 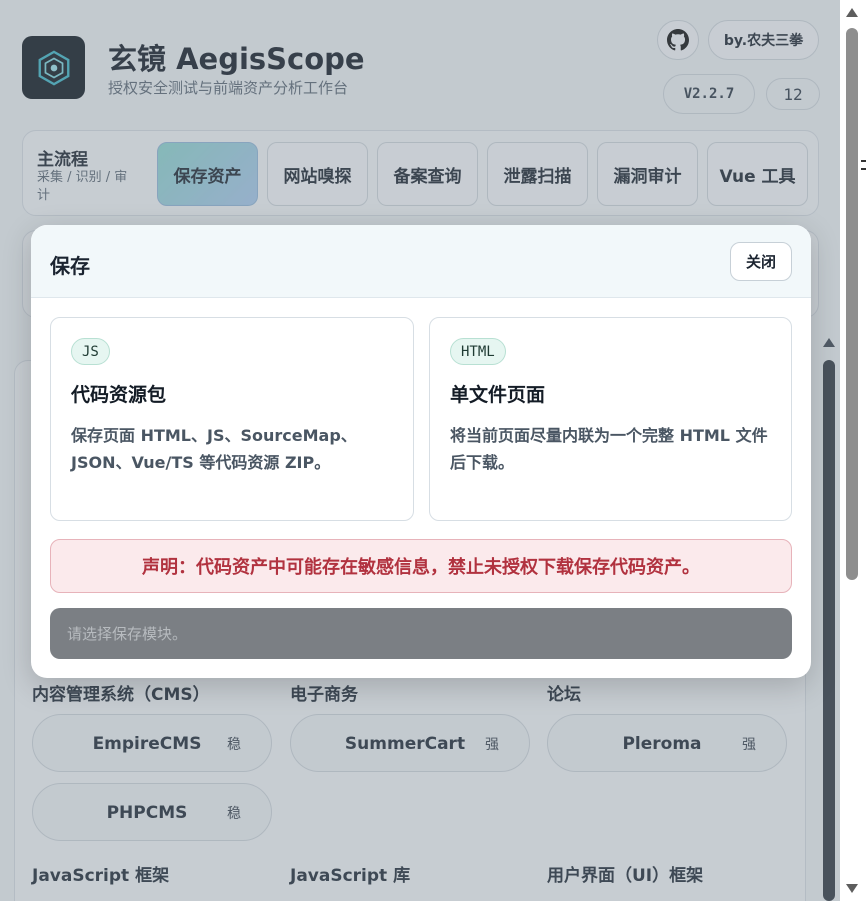 What do you see at coordinates (90, 351) in the screenshot?
I see `card-badge: JS` at bounding box center [90, 351].